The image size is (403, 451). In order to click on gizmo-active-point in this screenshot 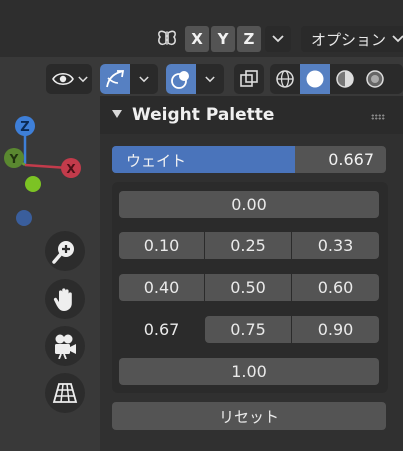, I will do `click(33, 184)`.